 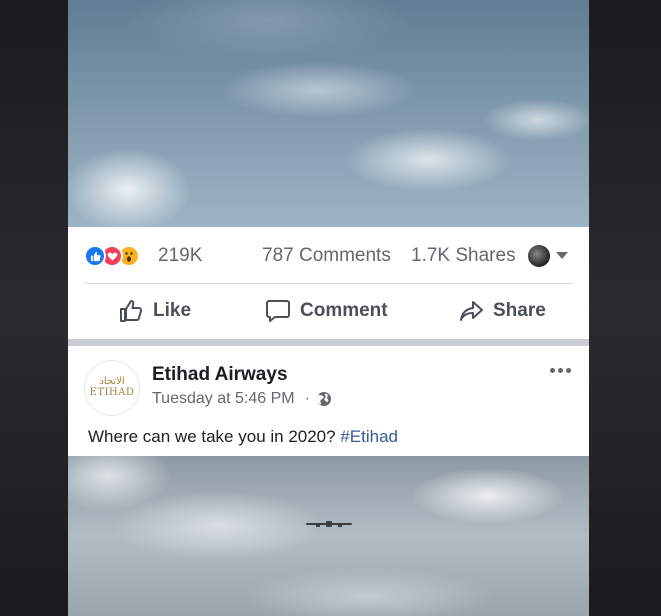 What do you see at coordinates (112, 381) in the screenshot?
I see `logo-arabic-text: الاتحاد` at bounding box center [112, 381].